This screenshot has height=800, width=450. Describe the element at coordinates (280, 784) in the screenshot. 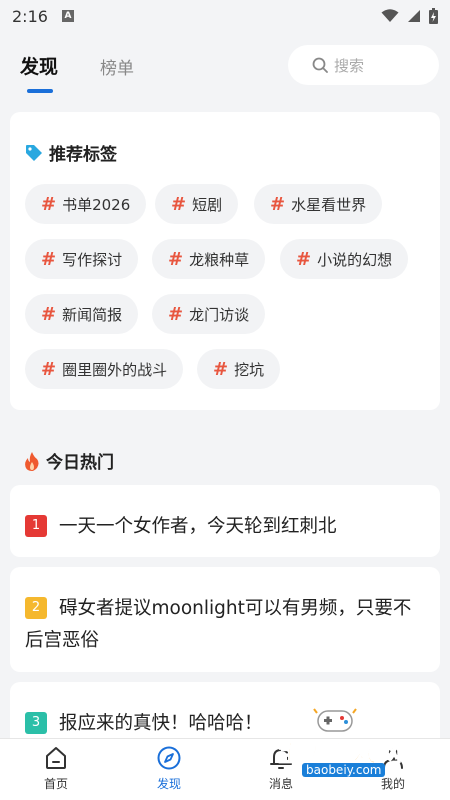

I see `nav-label: 消息` at that location.